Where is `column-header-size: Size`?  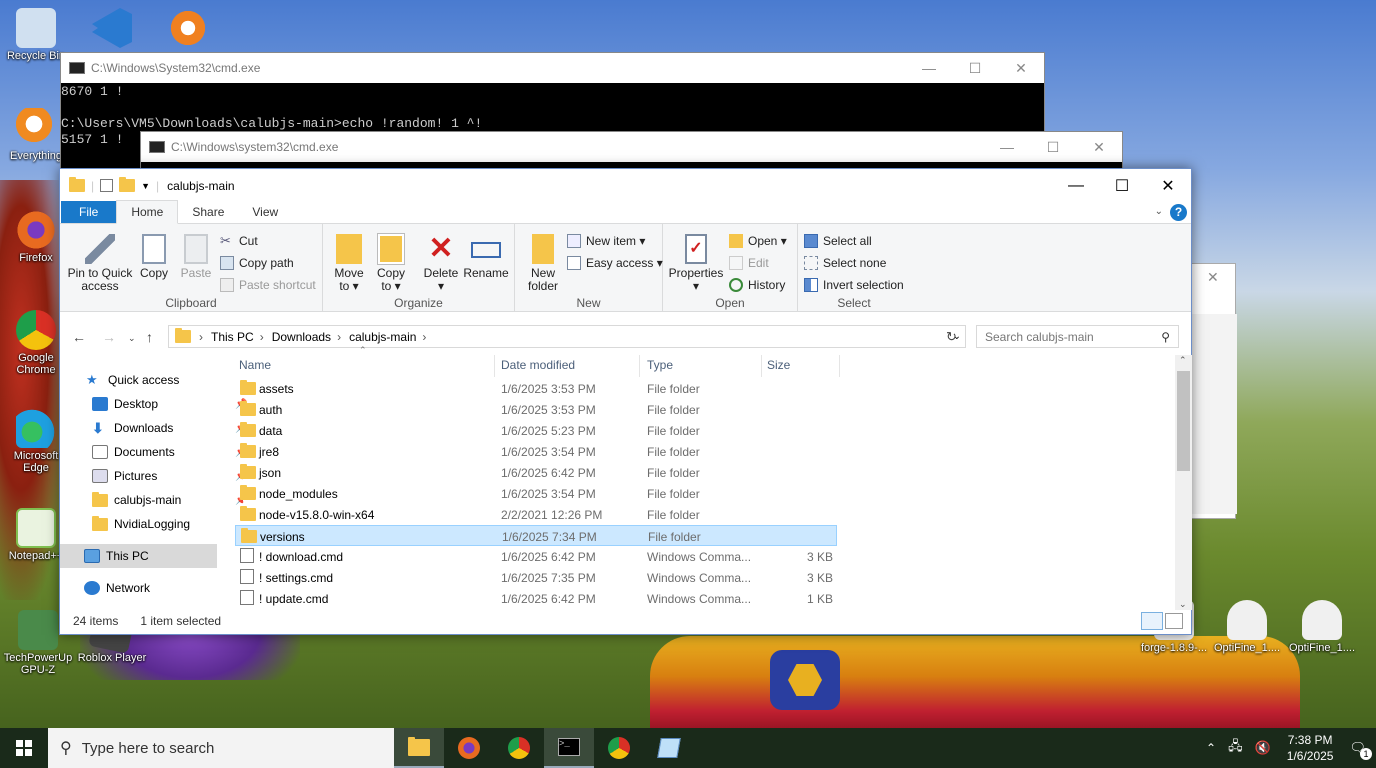 column-header-size: Size is located at coordinates (778, 365).